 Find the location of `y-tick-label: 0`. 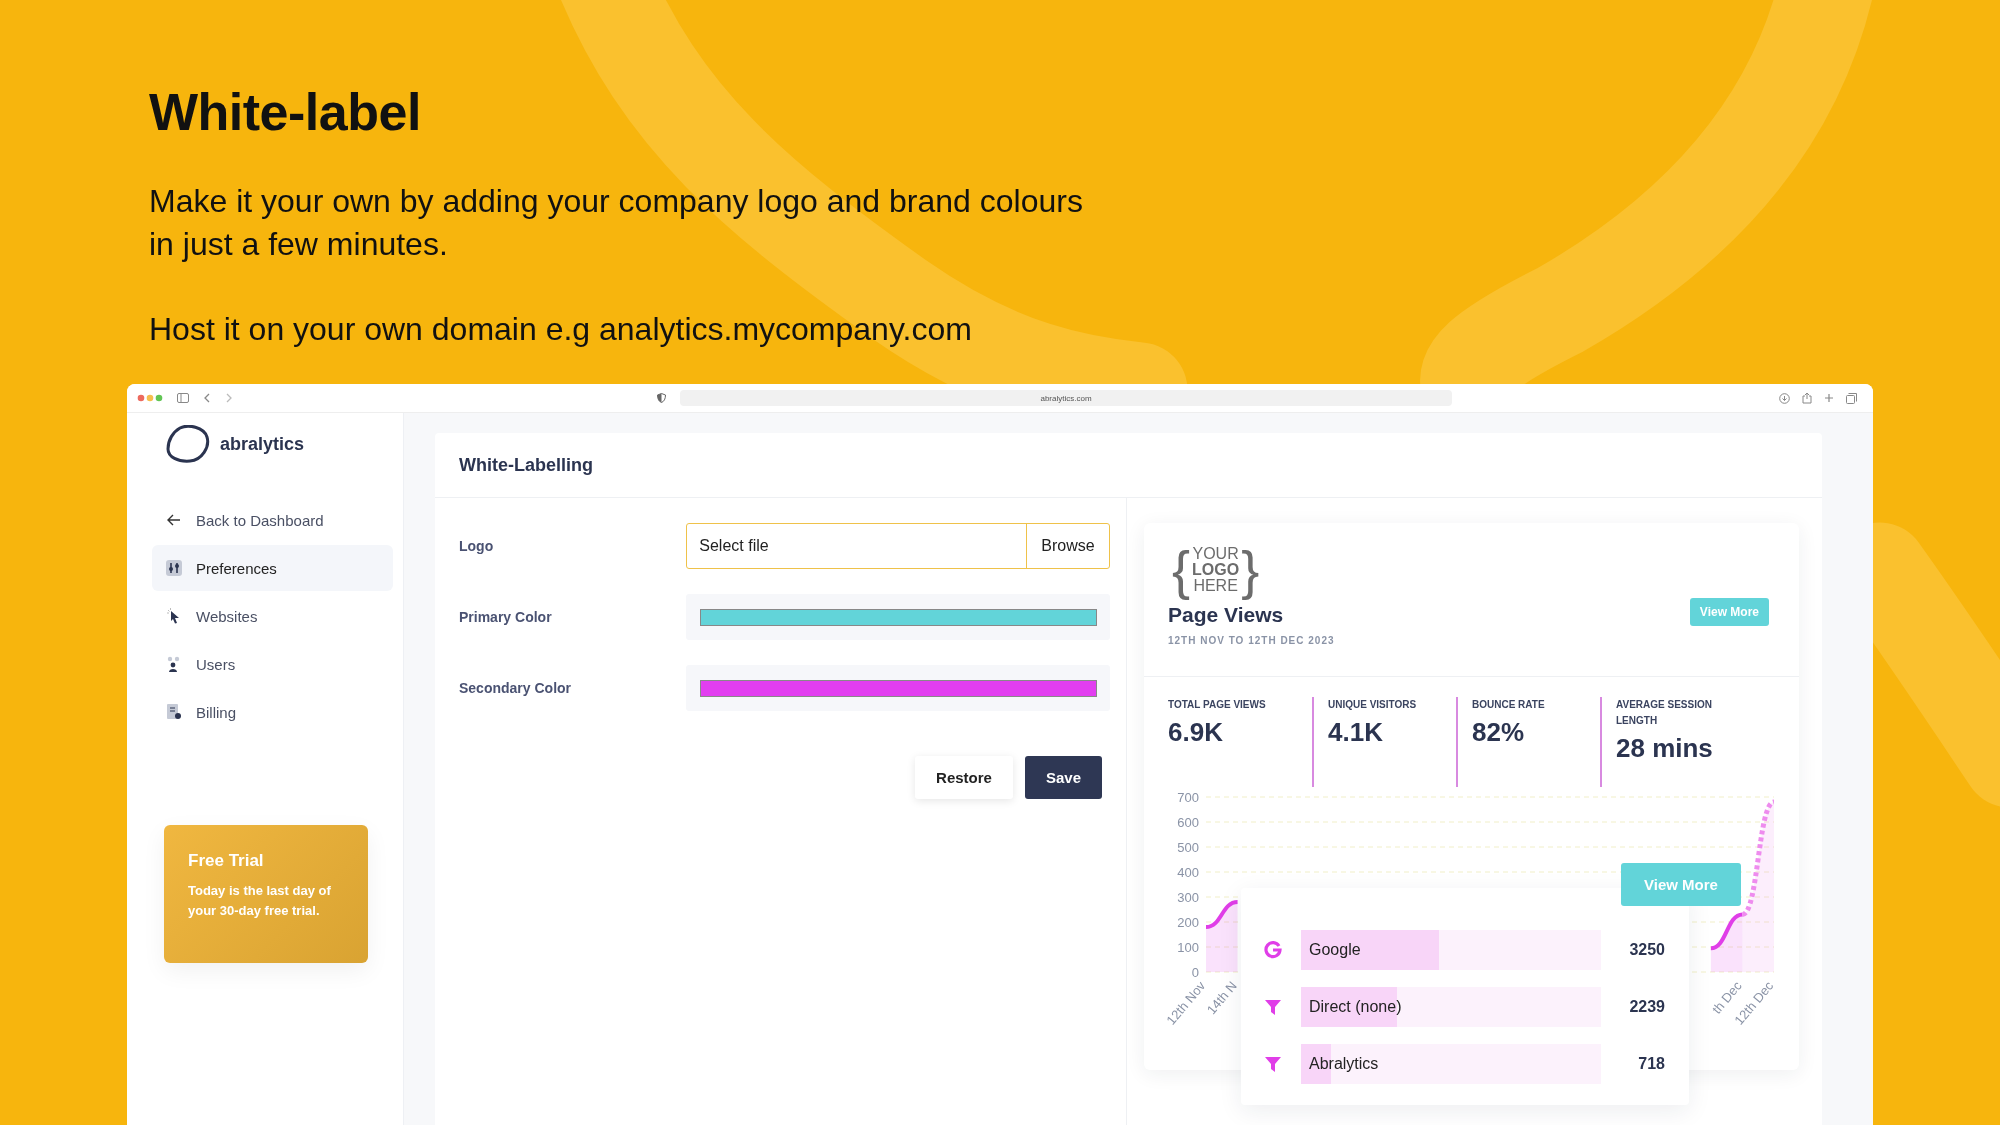

y-tick-label: 0 is located at coordinates (1195, 972).